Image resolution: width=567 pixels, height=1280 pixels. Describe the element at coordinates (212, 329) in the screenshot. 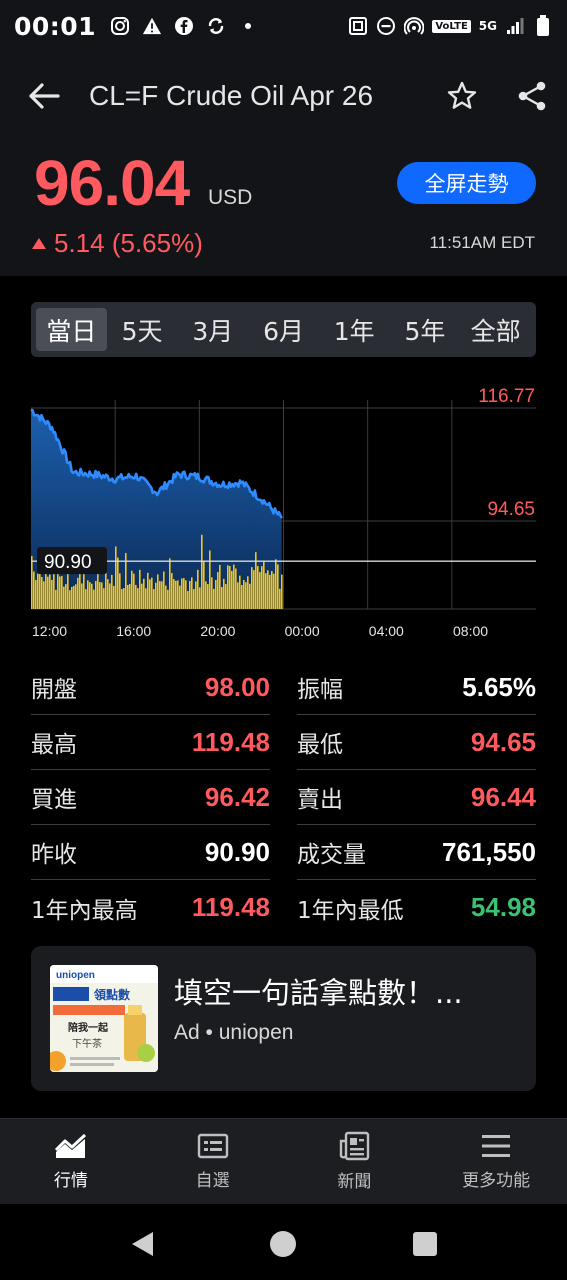

I see `tab-3m: 3月` at that location.